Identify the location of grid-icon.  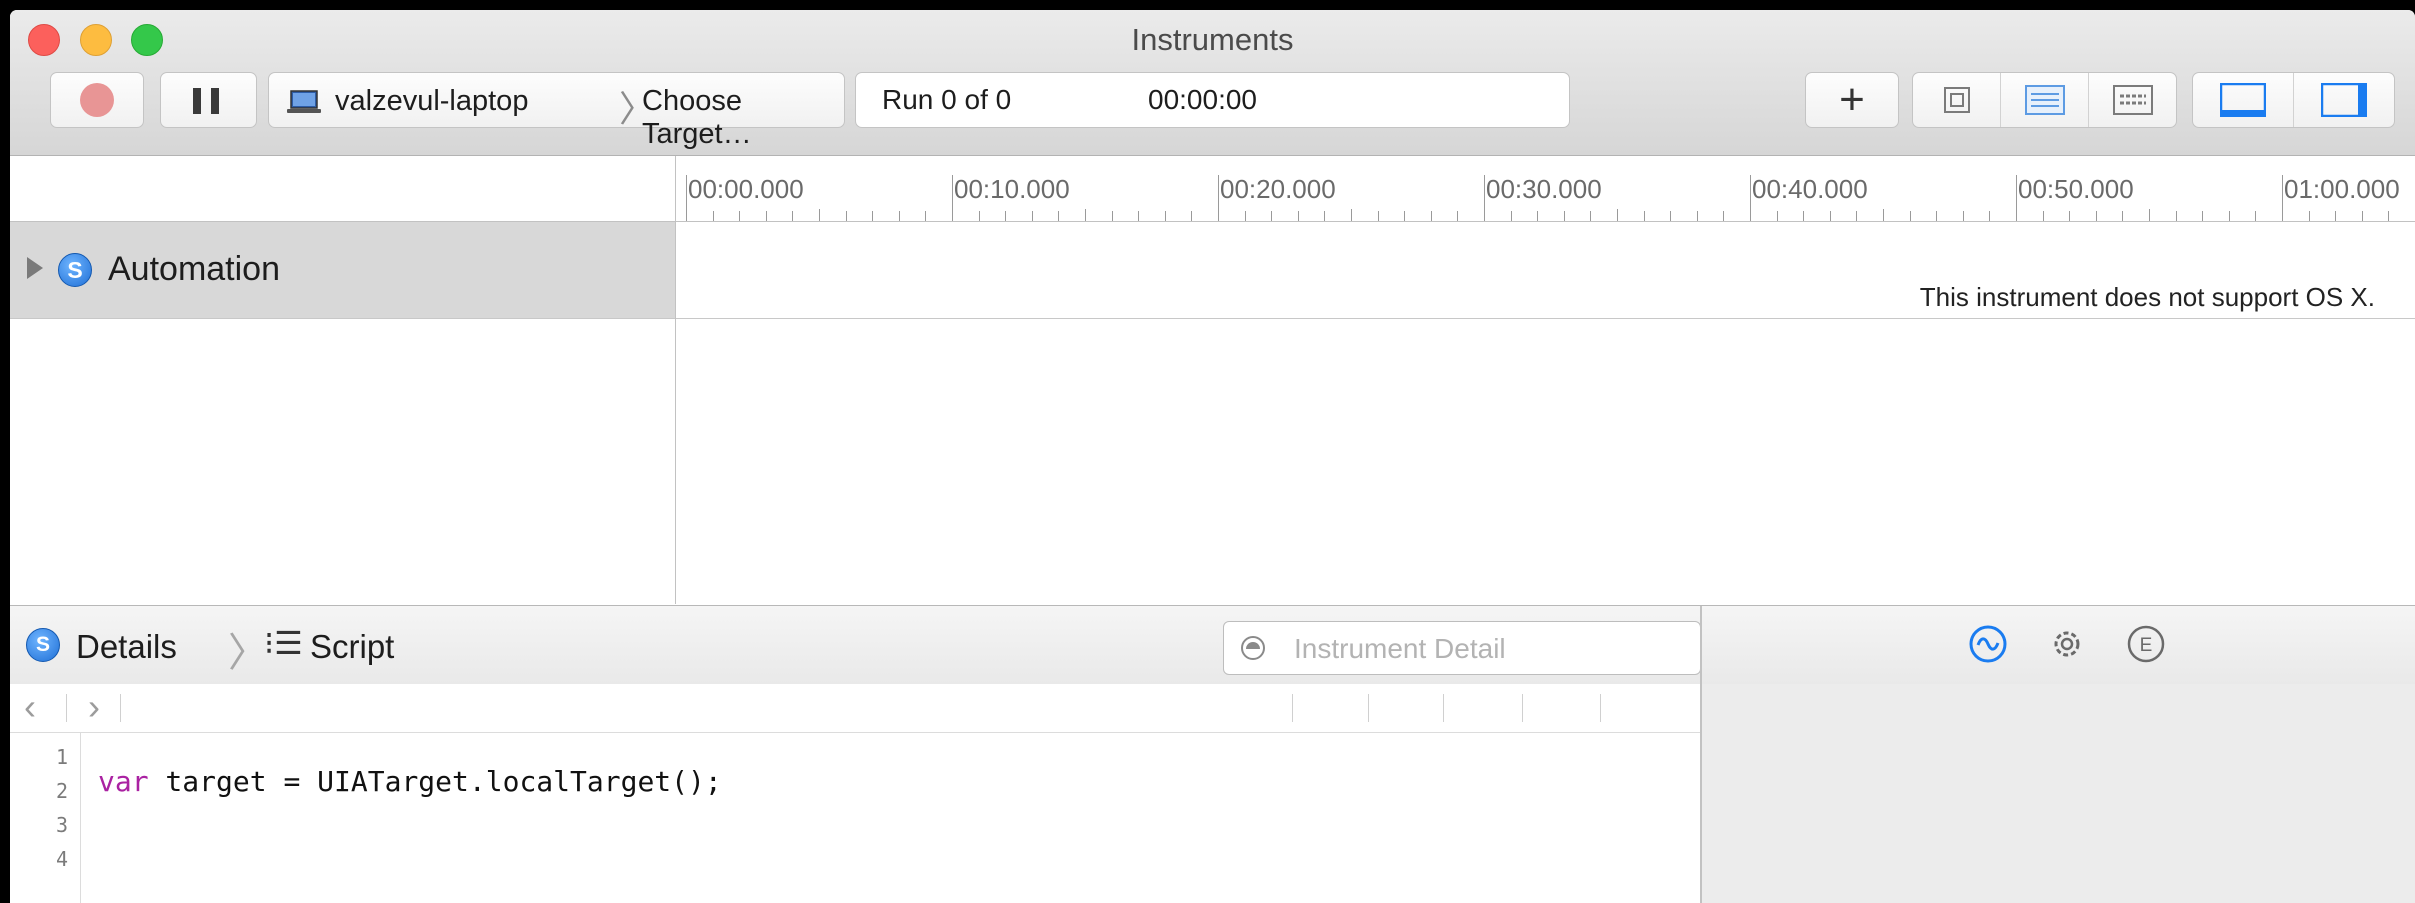
(2132, 100).